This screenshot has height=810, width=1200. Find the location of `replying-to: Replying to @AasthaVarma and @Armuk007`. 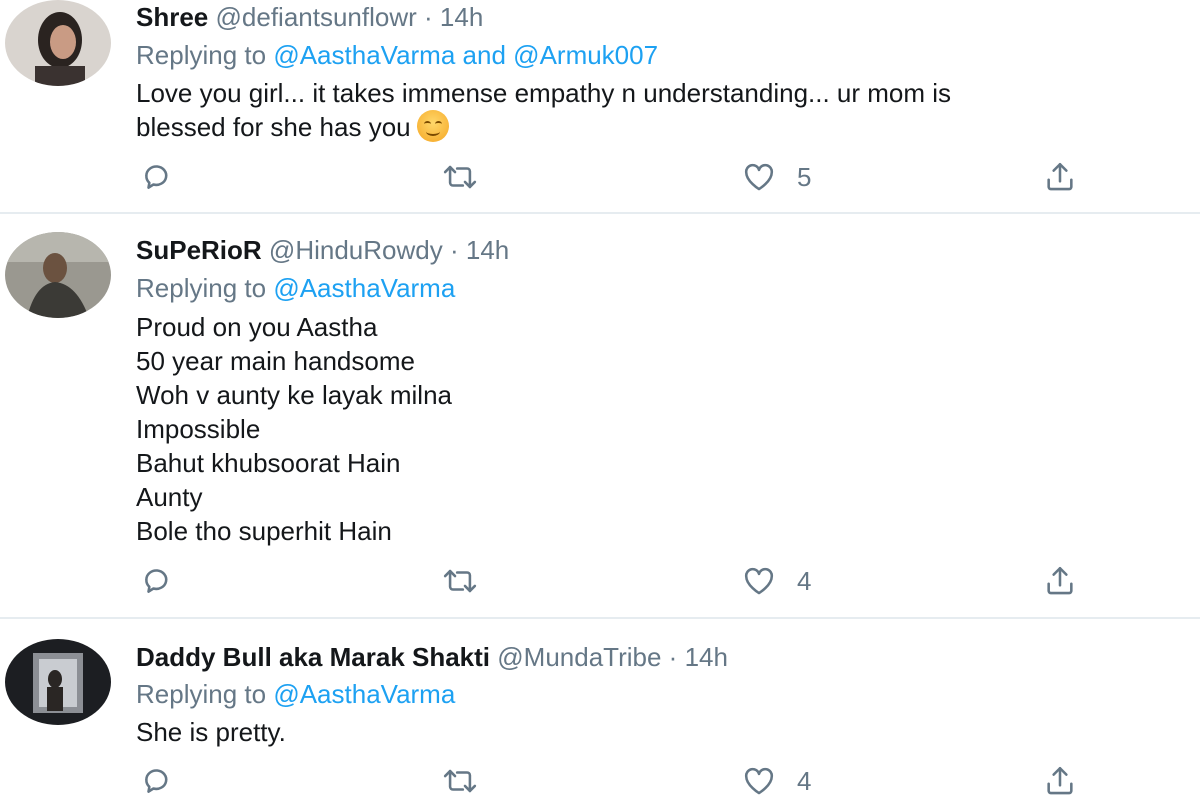

replying-to: Replying to @AasthaVarma and @Armuk007 is located at coordinates (397, 55).